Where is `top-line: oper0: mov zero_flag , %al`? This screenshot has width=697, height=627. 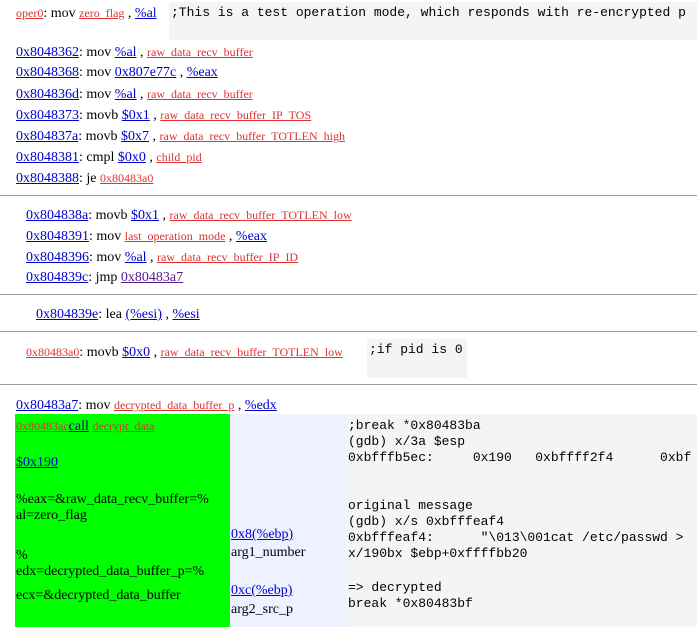 top-line: oper0: mov zero_flag , %al is located at coordinates (86, 13).